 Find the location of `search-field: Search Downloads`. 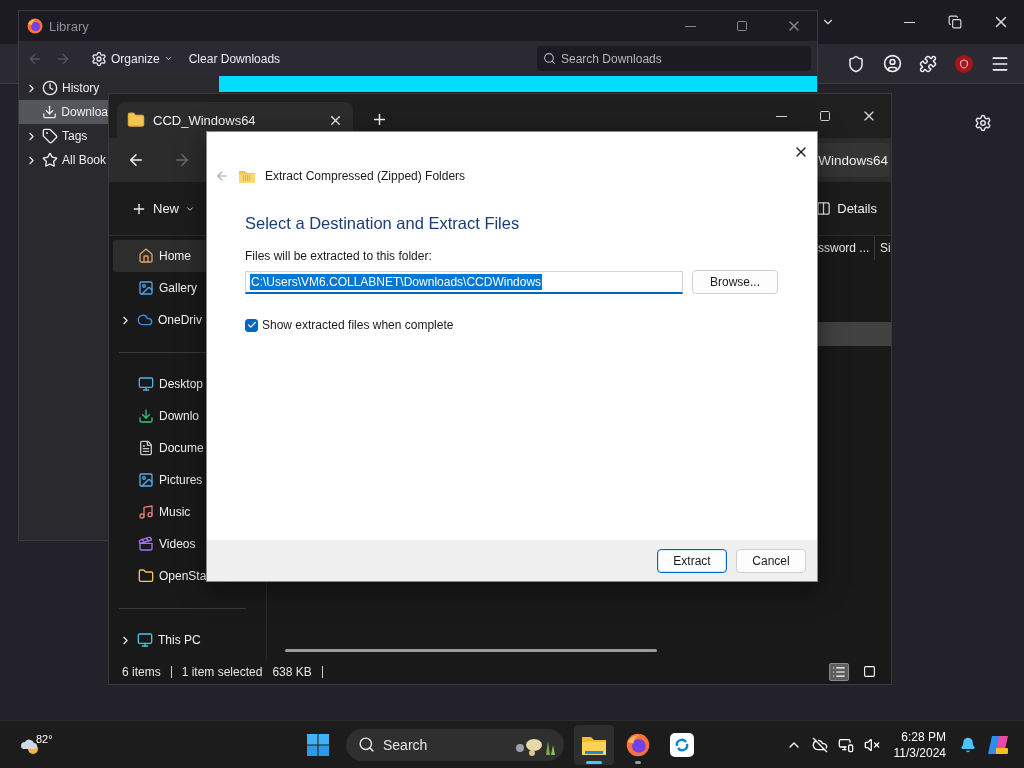

search-field: Search Downloads is located at coordinates (674, 58).